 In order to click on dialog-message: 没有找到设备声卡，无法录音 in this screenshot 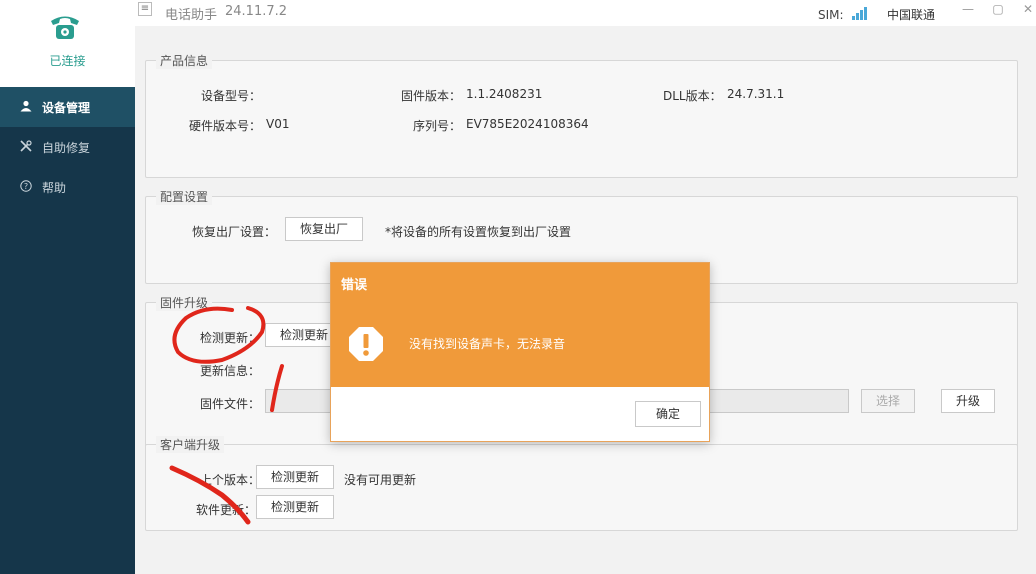, I will do `click(487, 344)`.